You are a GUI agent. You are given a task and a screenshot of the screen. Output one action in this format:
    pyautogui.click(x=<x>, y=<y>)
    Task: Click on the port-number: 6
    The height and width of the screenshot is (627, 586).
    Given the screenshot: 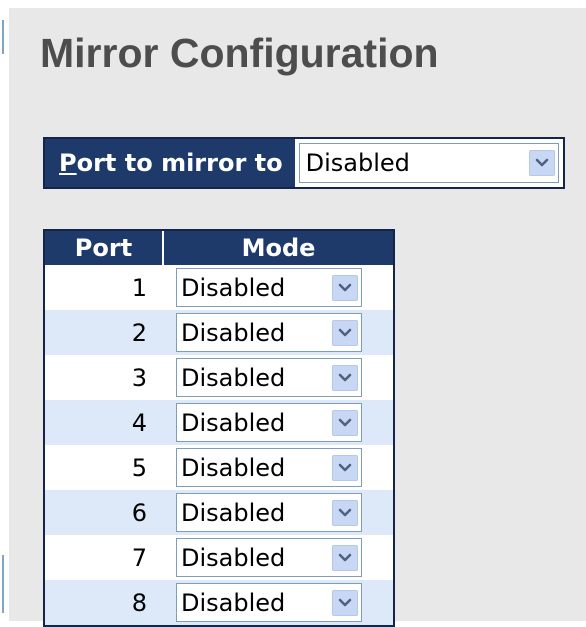 What is the action you would take?
    pyautogui.click(x=139, y=512)
    